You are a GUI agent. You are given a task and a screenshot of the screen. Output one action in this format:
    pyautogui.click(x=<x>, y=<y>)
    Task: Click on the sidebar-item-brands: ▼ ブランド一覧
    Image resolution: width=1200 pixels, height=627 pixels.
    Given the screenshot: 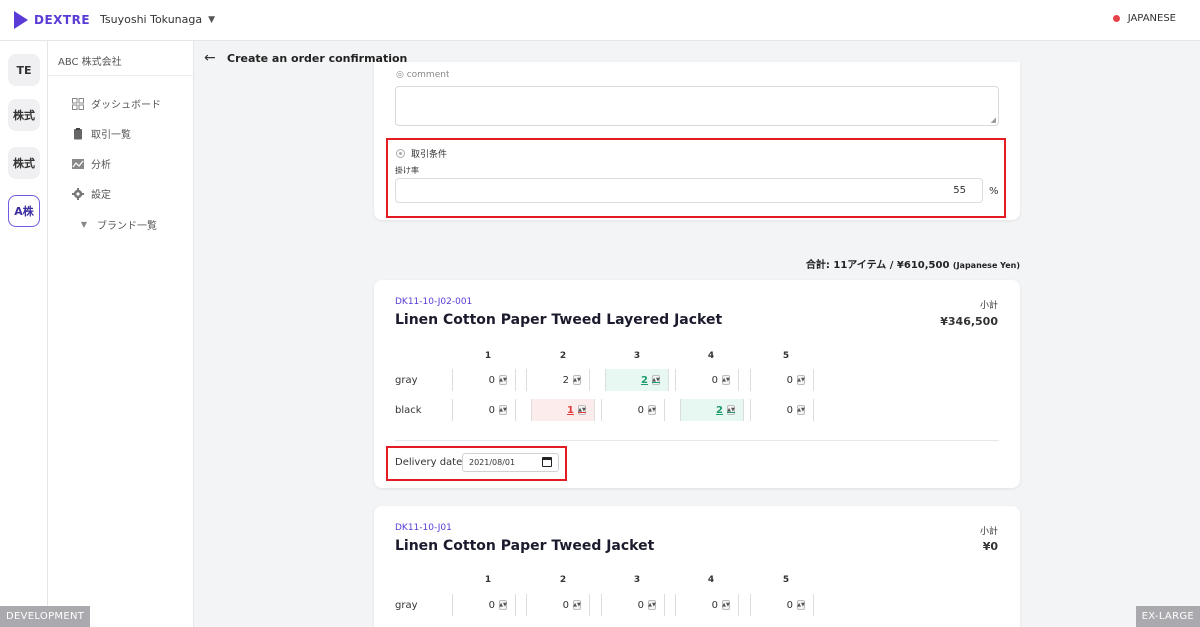 What is the action you would take?
    pyautogui.click(x=117, y=224)
    